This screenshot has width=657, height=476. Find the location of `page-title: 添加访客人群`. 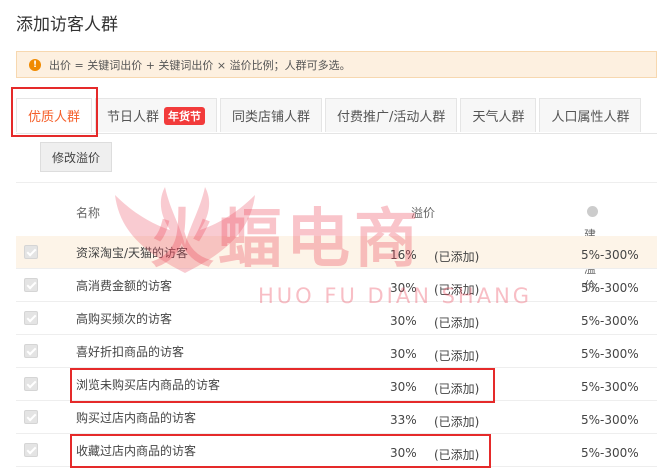

page-title: 添加访客人群 is located at coordinates (67, 25).